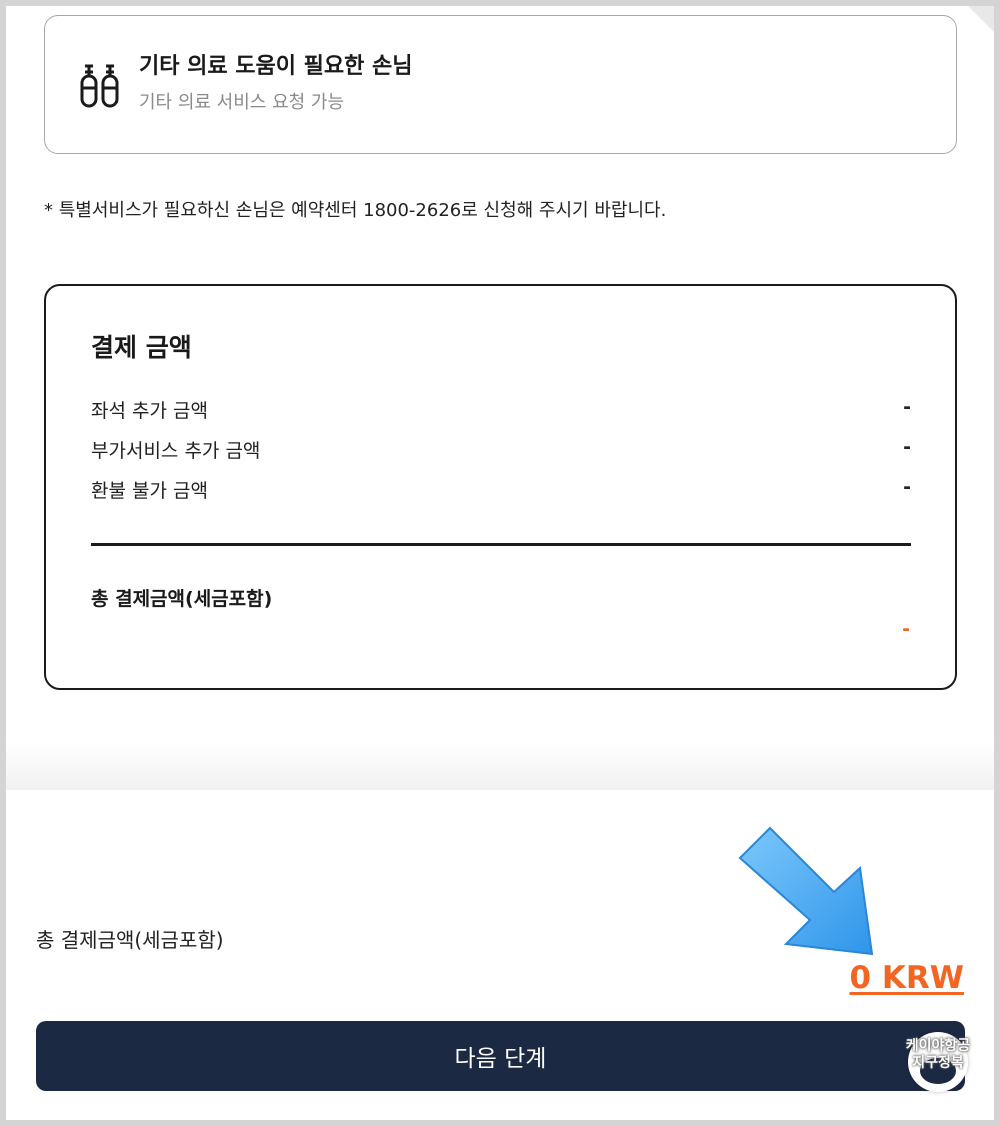 The height and width of the screenshot is (1126, 1000). I want to click on next-step-button: 다음 단계, so click(500, 1056).